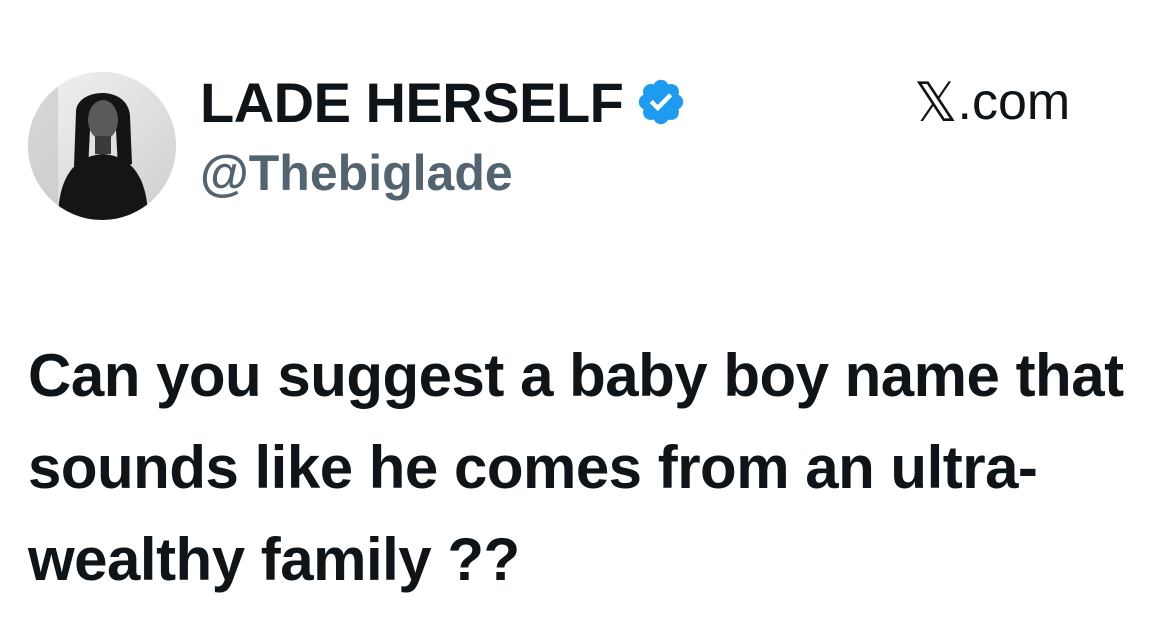 The height and width of the screenshot is (620, 1170). Describe the element at coordinates (1014, 102) in the screenshot. I see `brand-suffix: .com` at that location.